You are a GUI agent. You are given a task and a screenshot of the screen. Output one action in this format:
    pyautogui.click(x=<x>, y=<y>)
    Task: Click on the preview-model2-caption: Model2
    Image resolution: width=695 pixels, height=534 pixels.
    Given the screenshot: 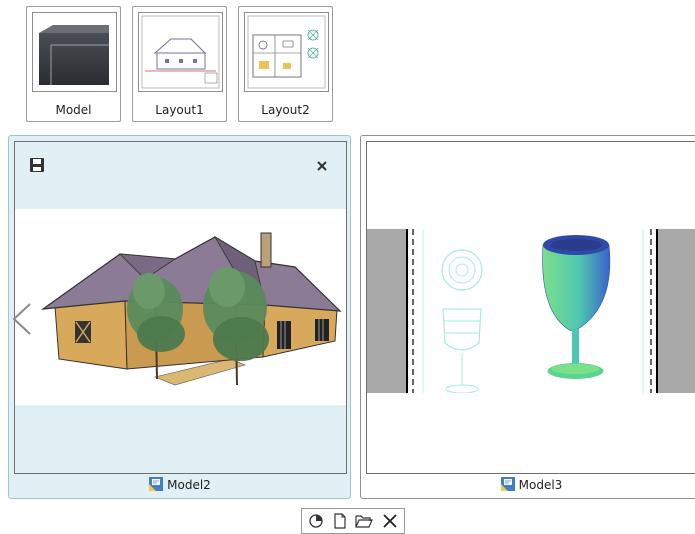 What is the action you would take?
    pyautogui.click(x=179, y=484)
    